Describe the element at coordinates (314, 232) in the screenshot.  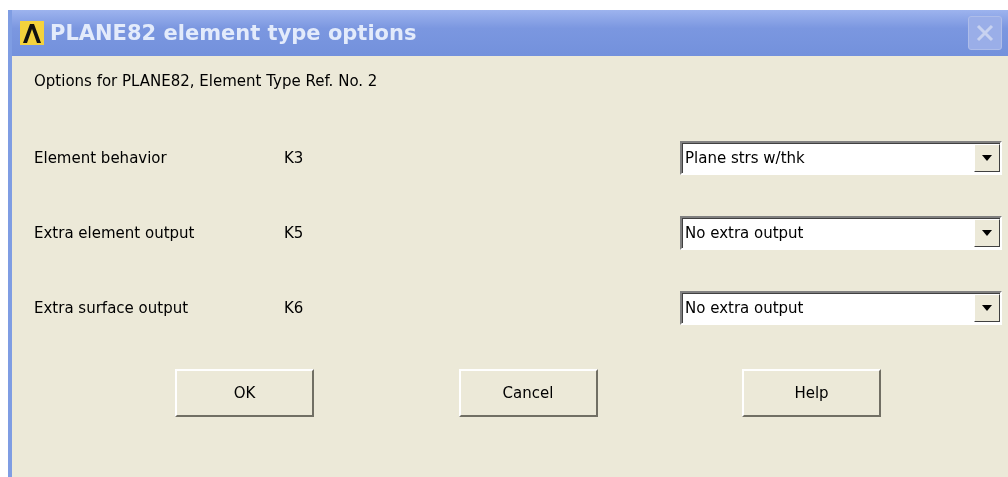
I see `option-key: K5` at that location.